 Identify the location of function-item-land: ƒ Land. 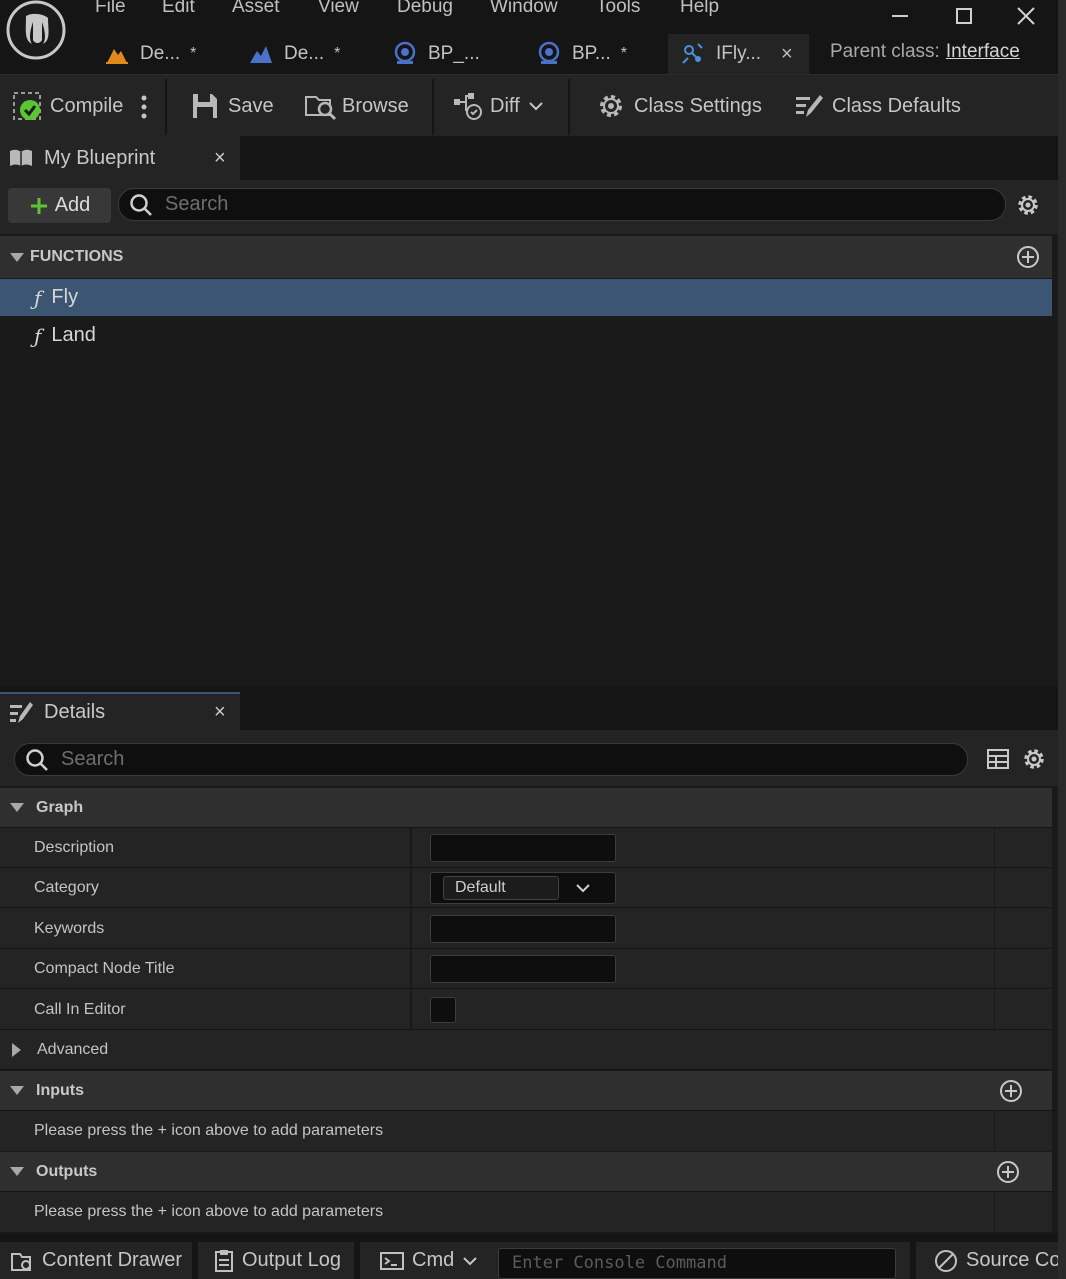
(526, 335).